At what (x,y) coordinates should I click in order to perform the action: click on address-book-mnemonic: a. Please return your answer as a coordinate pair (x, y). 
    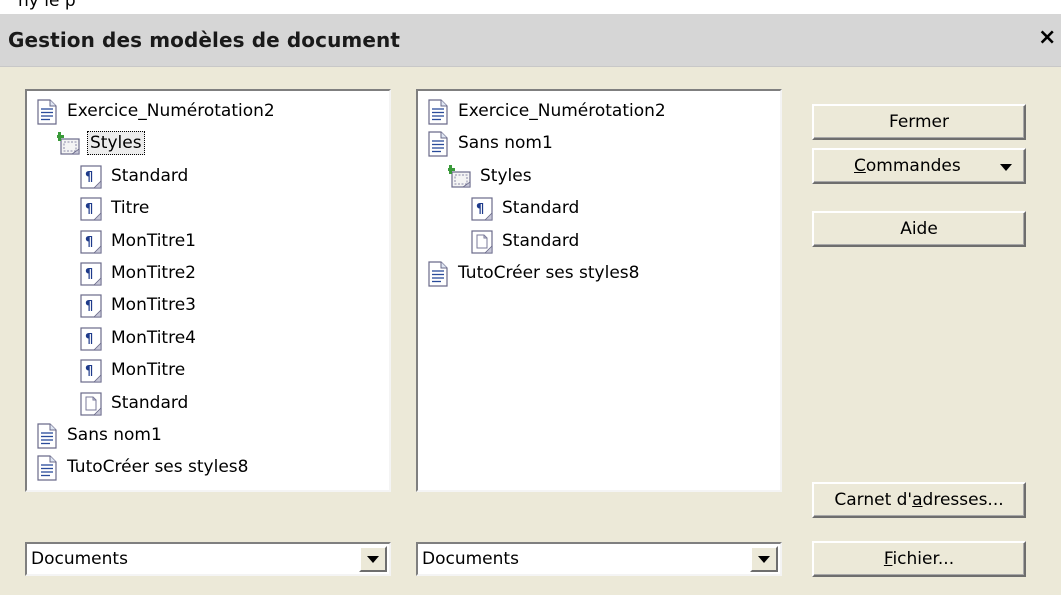
    Looking at the image, I should click on (917, 500).